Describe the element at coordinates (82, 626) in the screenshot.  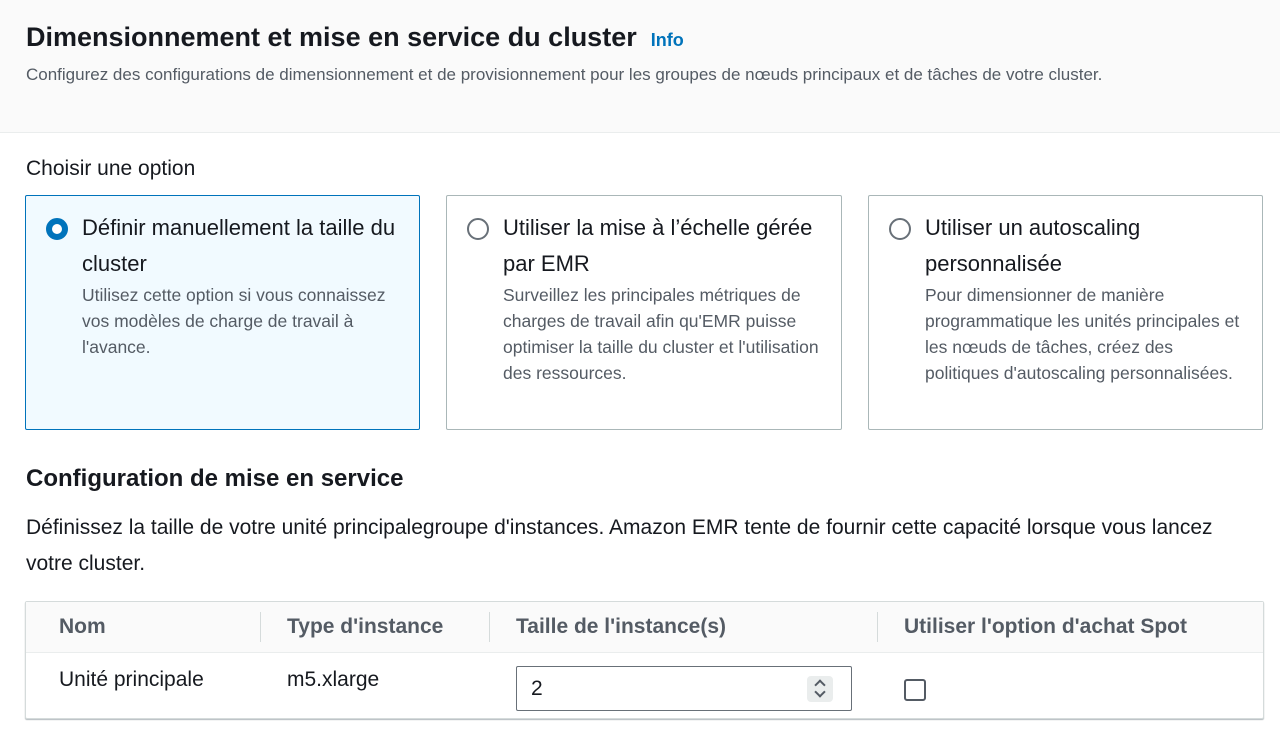
I see `column-header-name: Nom` at that location.